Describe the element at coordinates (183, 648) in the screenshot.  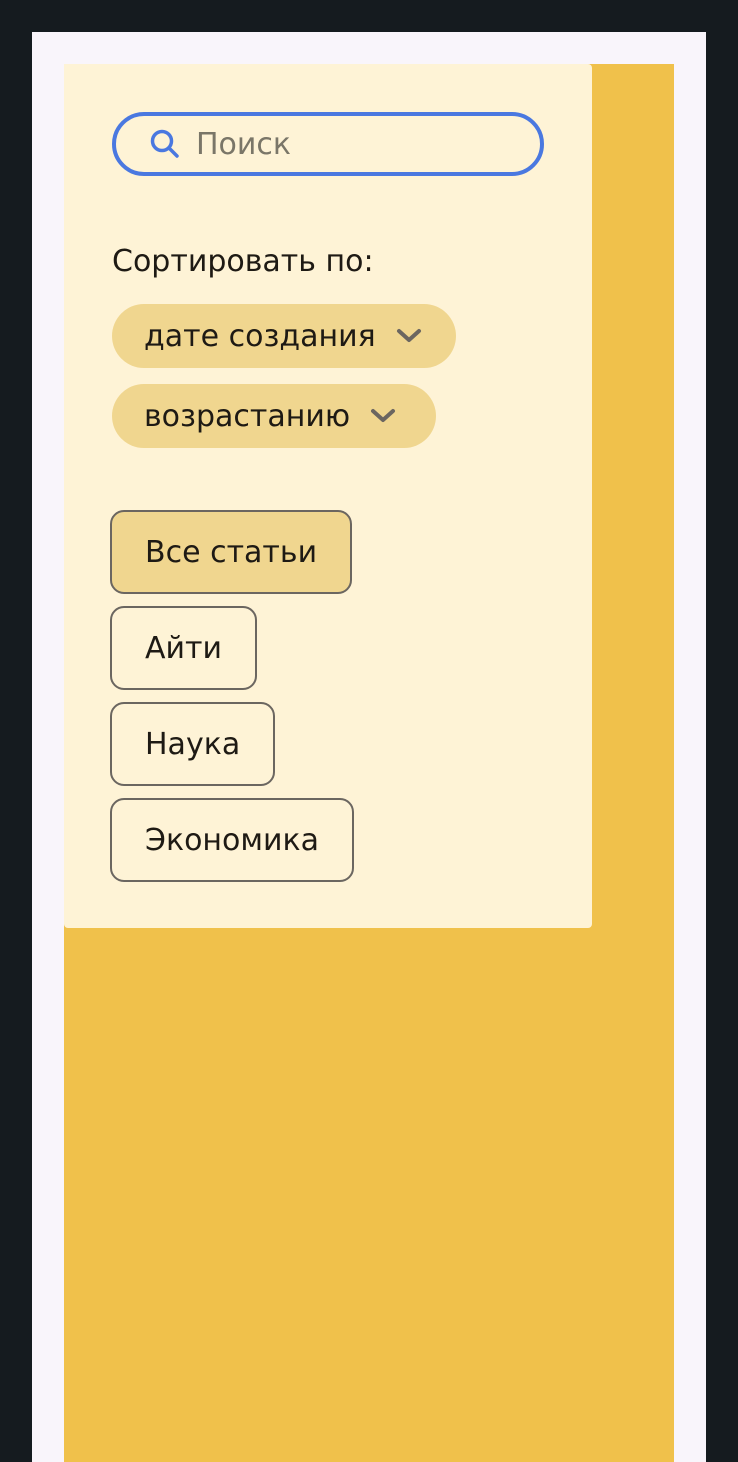
I see `category-it-button: Айти` at that location.